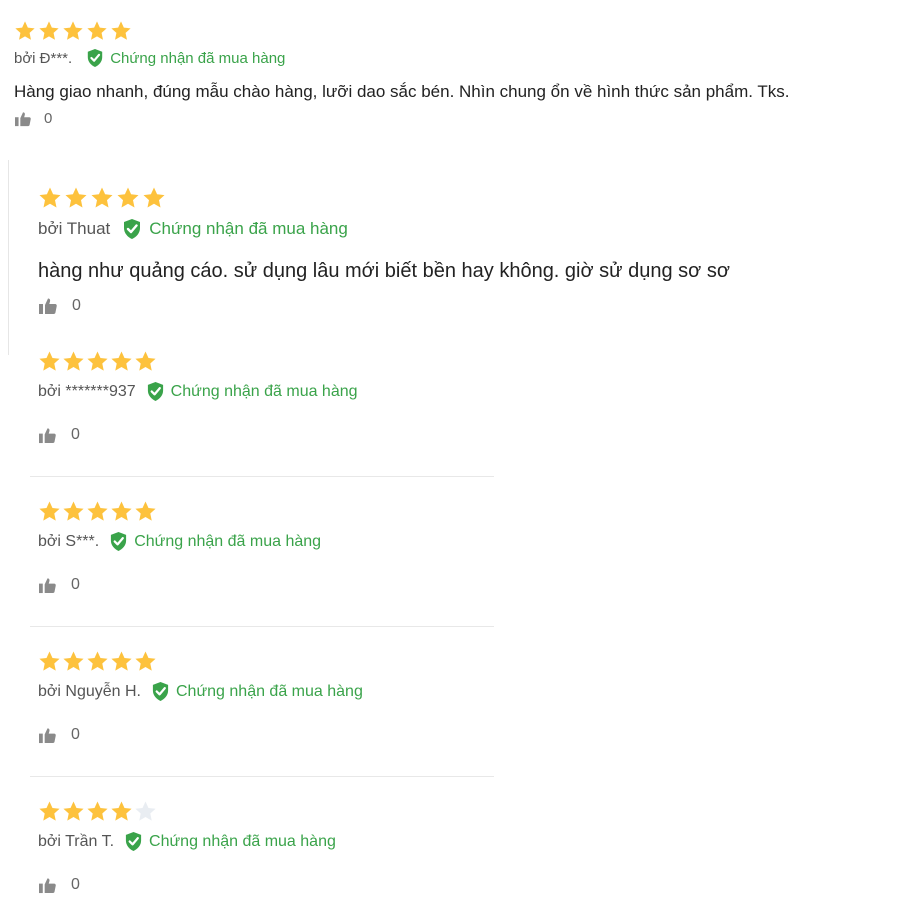 The height and width of the screenshot is (900, 900). Describe the element at coordinates (402, 58) in the screenshot. I see `review-meta: bởi Đ***. Chứng nhận đã mua hàng` at that location.